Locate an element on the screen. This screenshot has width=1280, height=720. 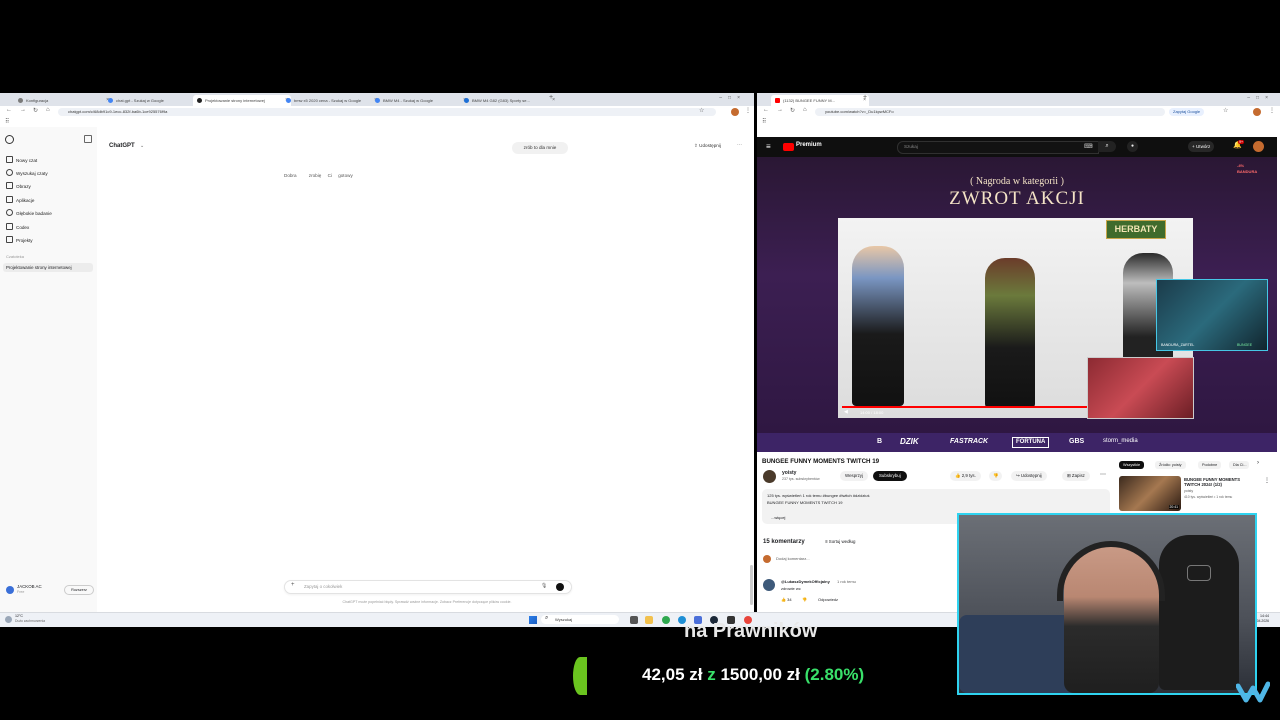
video-title: BUNGEE FUNNY MOMENTS TWITCH 19 is located at coordinates (821, 461).